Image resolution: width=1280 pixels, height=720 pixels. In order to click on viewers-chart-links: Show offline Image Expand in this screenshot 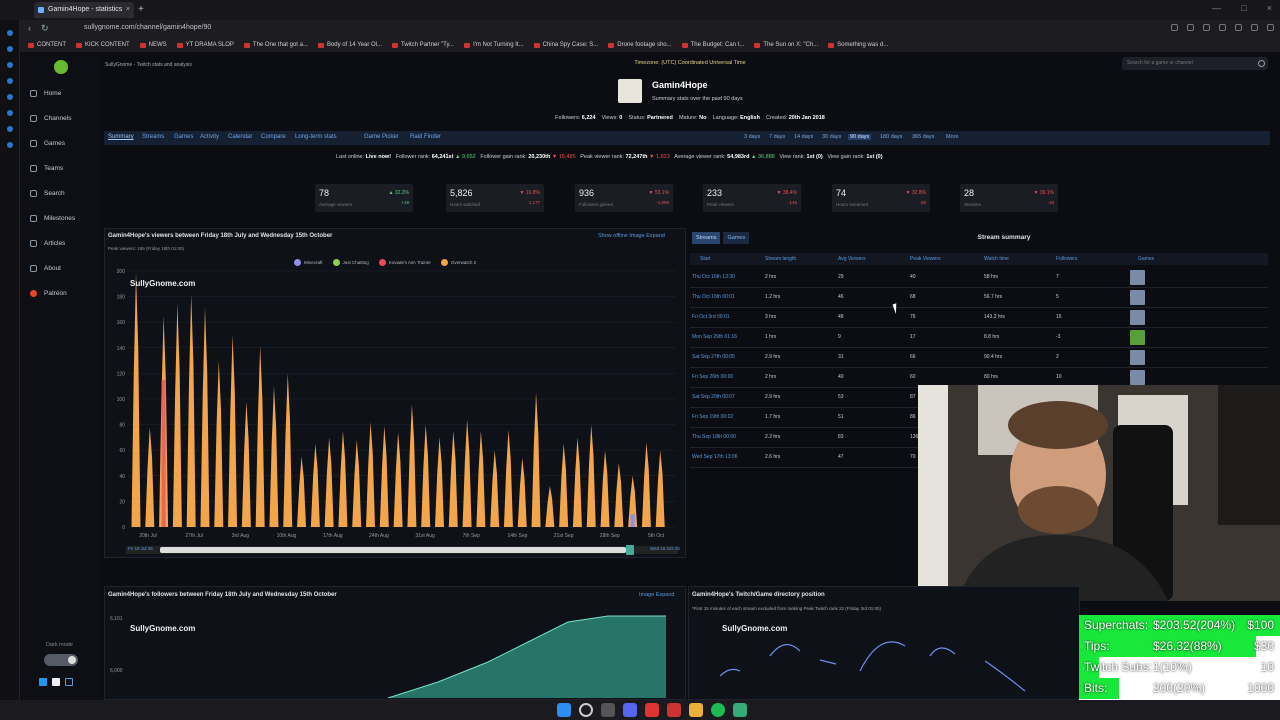, I will do `click(631, 236)`.